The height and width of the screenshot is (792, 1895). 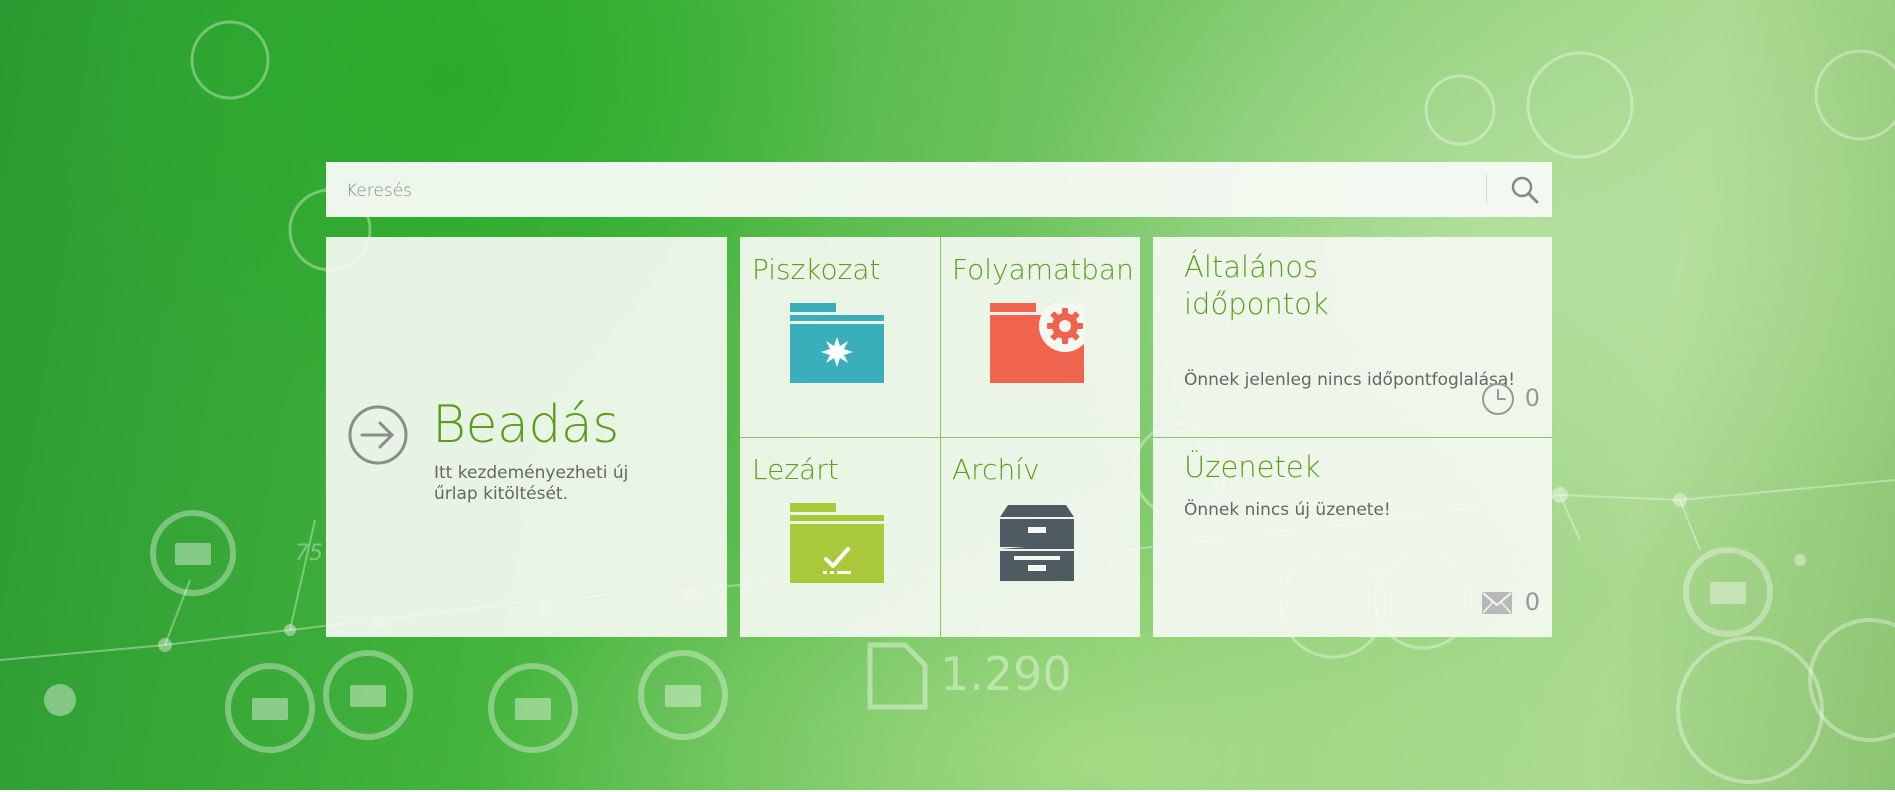 What do you see at coordinates (525, 425) in the screenshot?
I see `submit-title: Beadás` at bounding box center [525, 425].